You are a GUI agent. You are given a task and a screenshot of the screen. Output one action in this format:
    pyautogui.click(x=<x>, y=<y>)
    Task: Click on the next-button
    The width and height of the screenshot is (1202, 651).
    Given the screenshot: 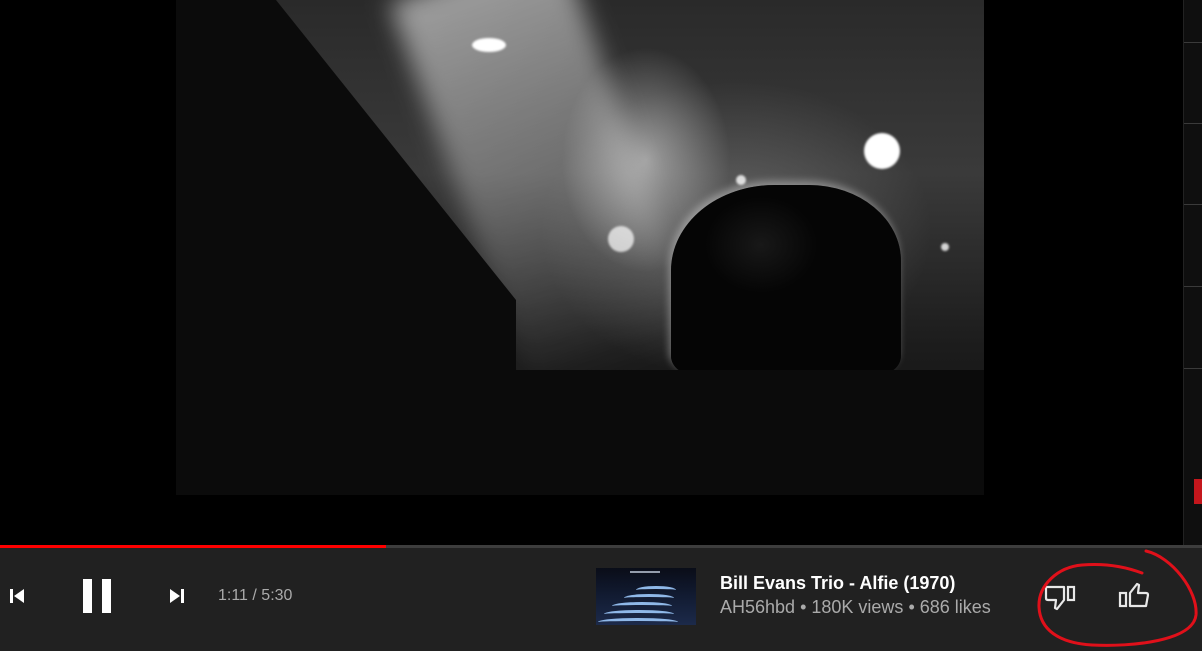 What is the action you would take?
    pyautogui.click(x=177, y=596)
    